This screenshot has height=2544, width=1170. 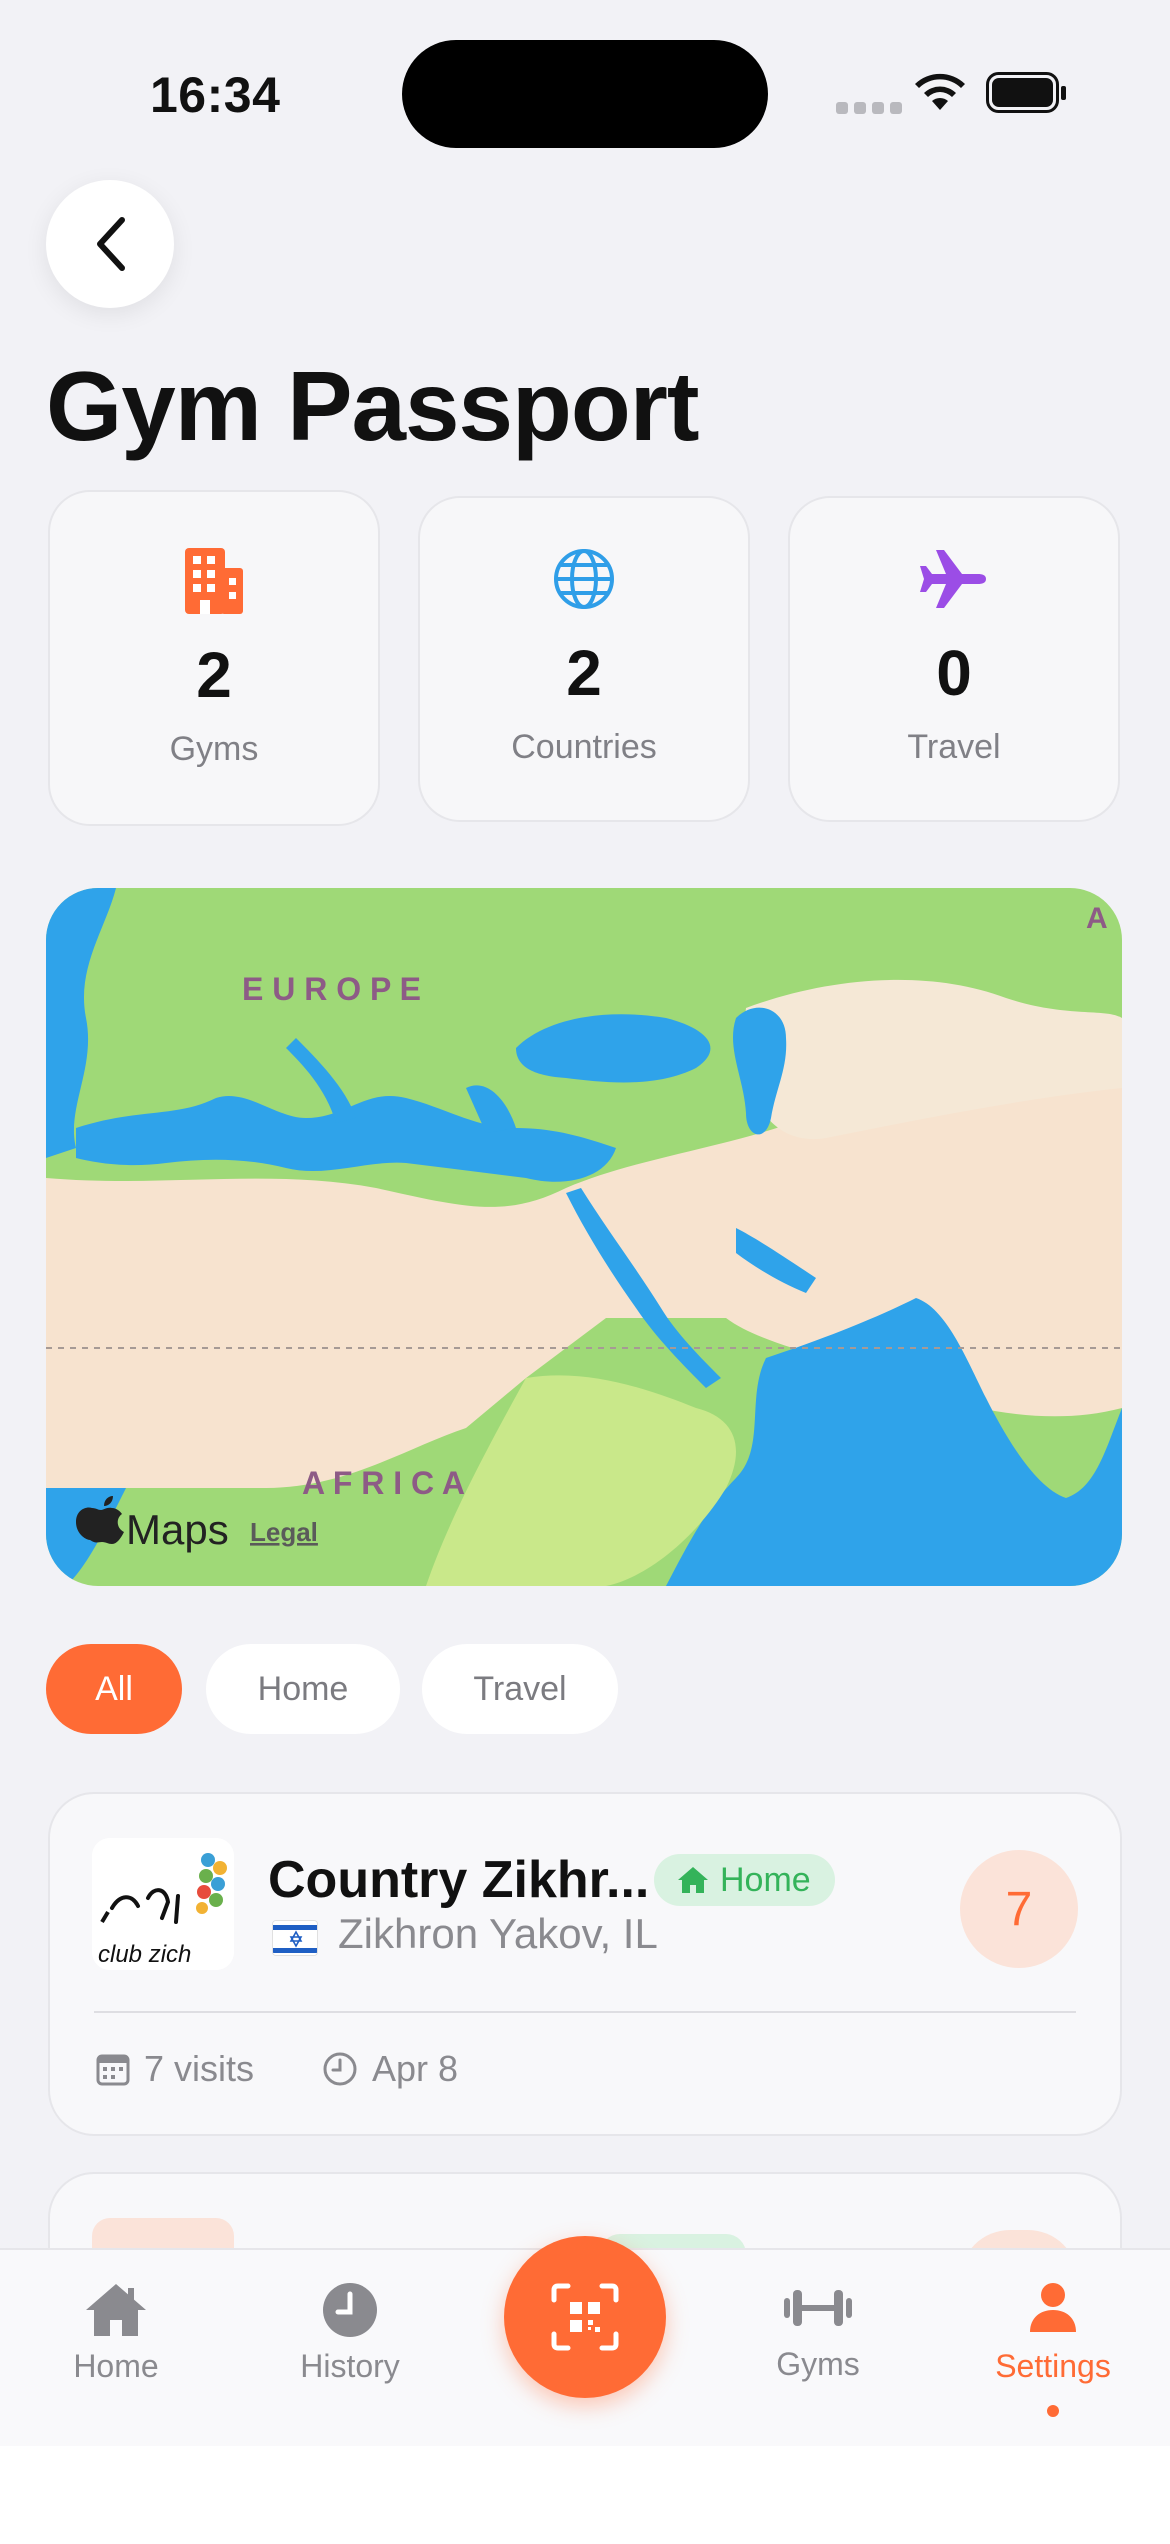 I want to click on filter-chip-travel: Travel, so click(x=520, y=1689).